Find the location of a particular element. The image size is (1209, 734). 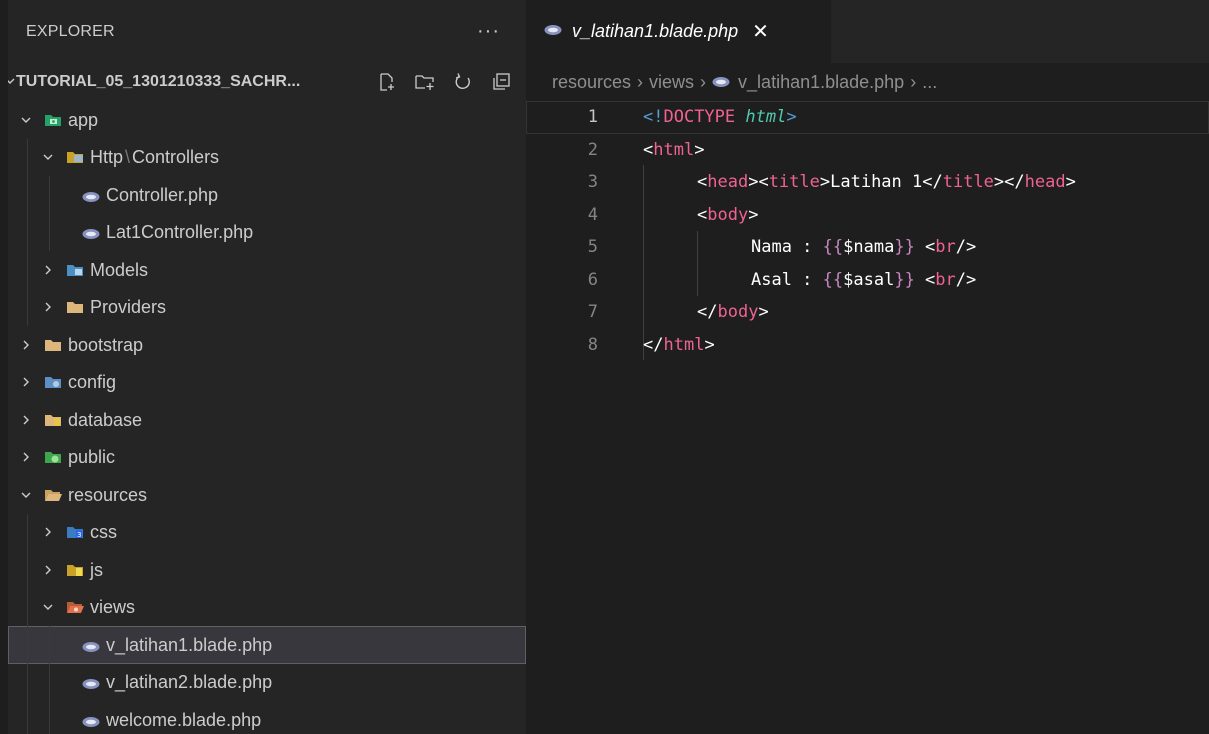

breadcrumb-item: views is located at coordinates (671, 82).